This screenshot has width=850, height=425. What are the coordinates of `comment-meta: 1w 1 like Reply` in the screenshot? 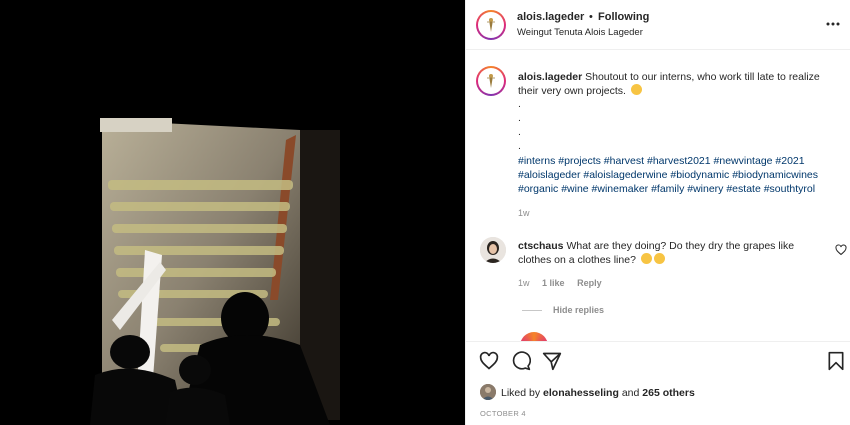 It's located at (565, 283).